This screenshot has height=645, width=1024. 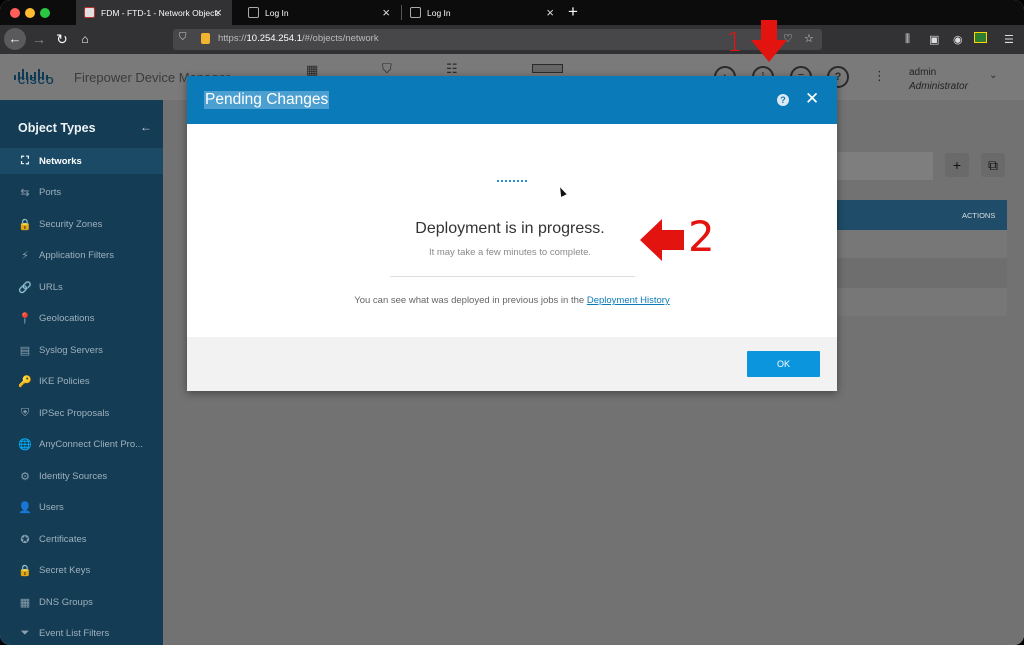 I want to click on sidebar-item-certificates: ✪ Certificates, so click(x=81, y=539).